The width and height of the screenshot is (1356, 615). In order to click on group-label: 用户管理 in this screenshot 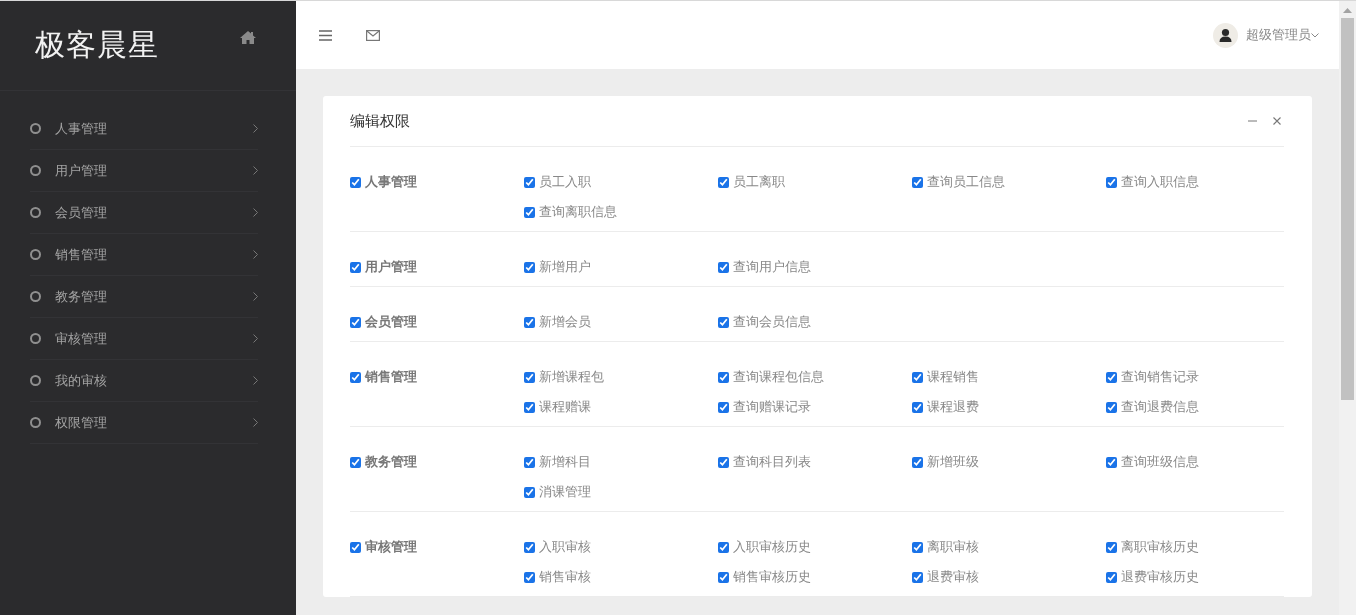, I will do `click(391, 267)`.